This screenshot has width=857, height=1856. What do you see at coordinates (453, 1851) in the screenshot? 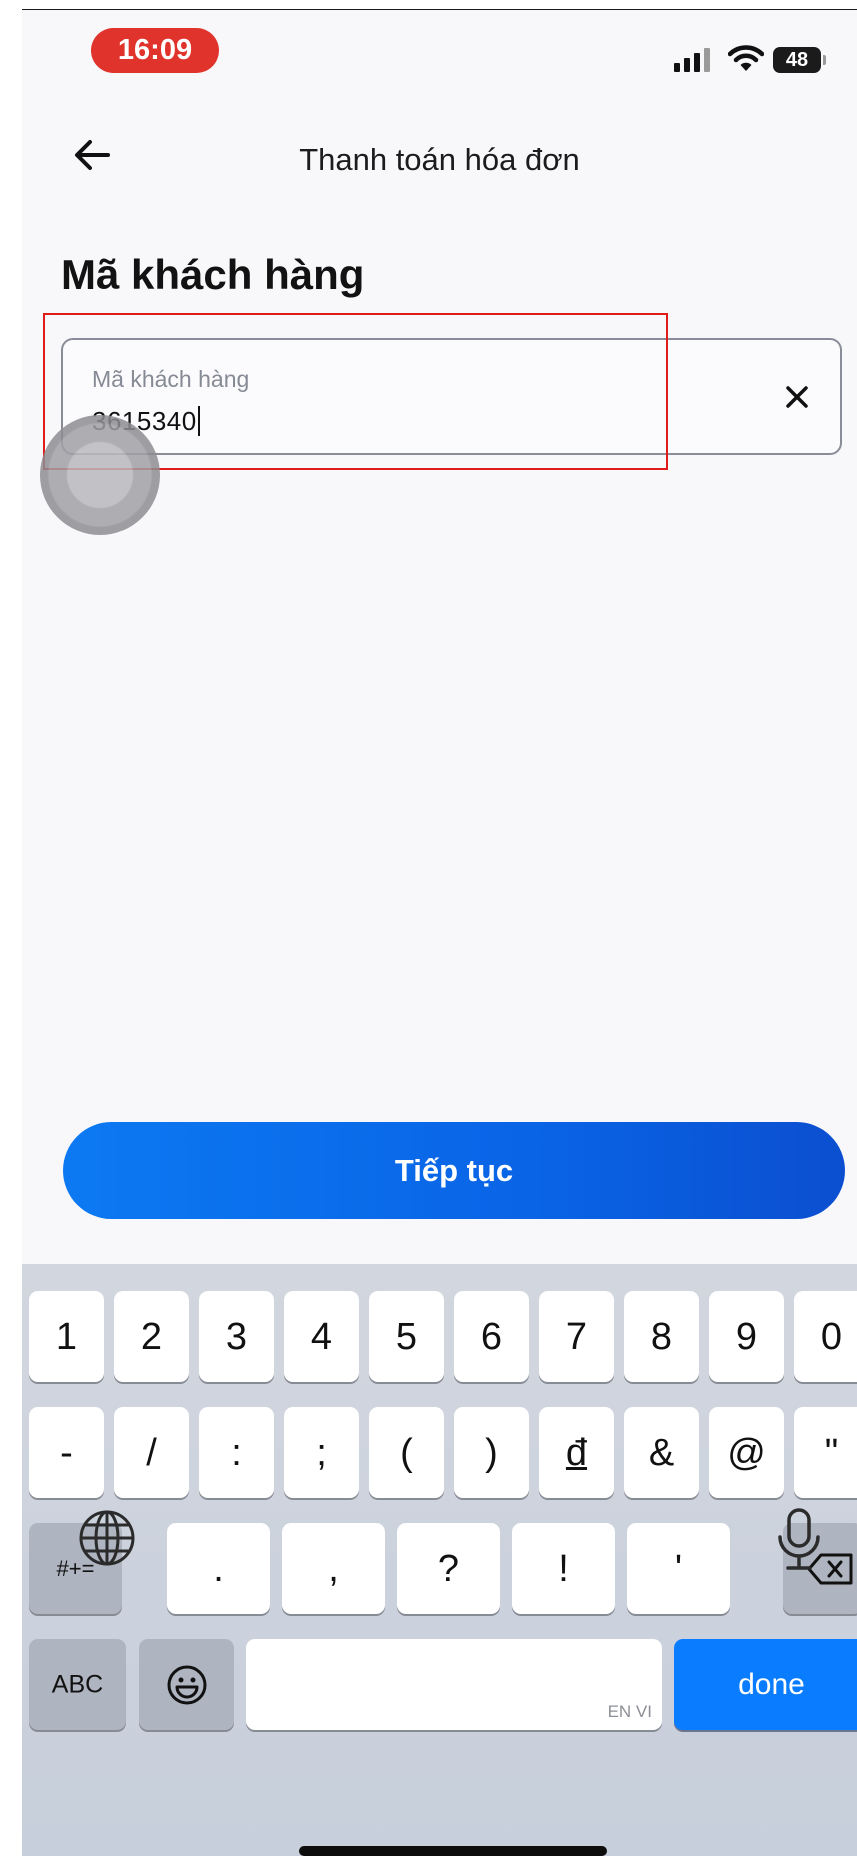
I see `home-indicator` at bounding box center [453, 1851].